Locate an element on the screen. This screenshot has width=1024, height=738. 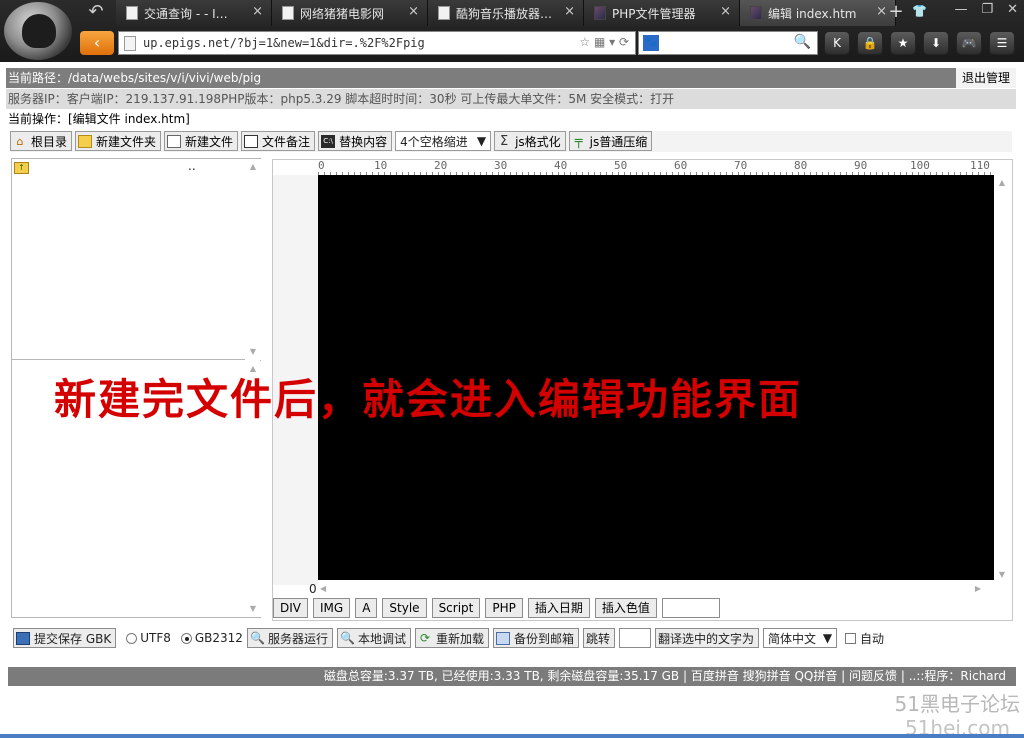
up-folder-icon: ↑ is located at coordinates (21, 168).